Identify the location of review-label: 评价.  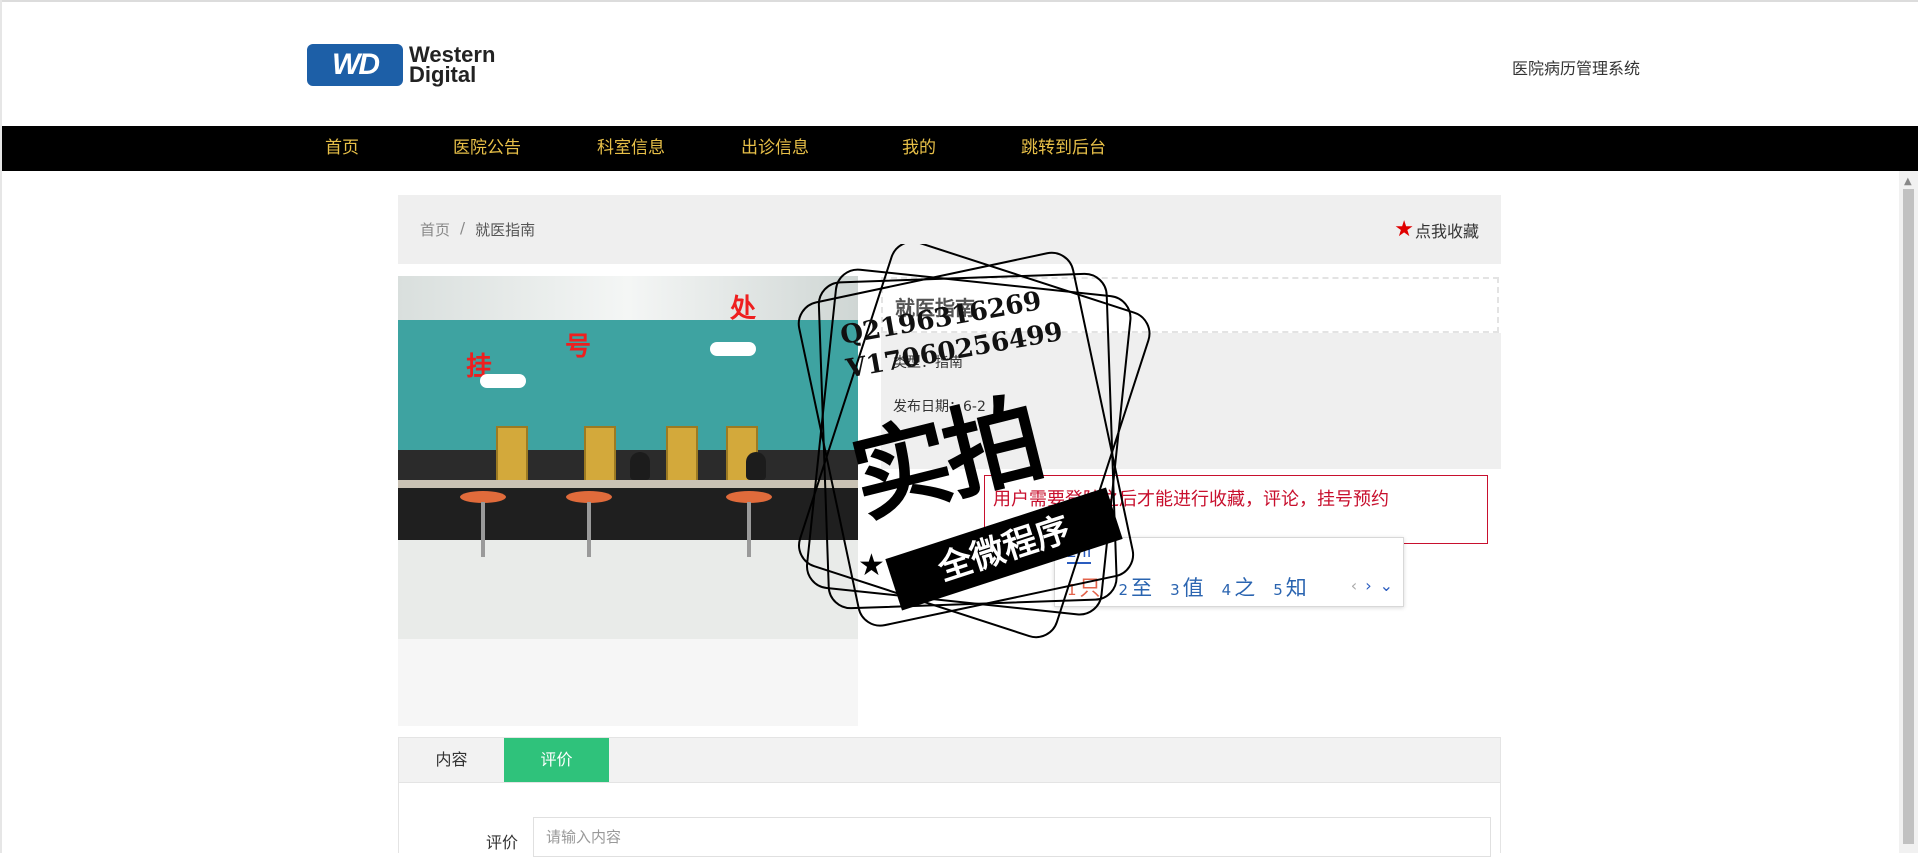
(502, 842).